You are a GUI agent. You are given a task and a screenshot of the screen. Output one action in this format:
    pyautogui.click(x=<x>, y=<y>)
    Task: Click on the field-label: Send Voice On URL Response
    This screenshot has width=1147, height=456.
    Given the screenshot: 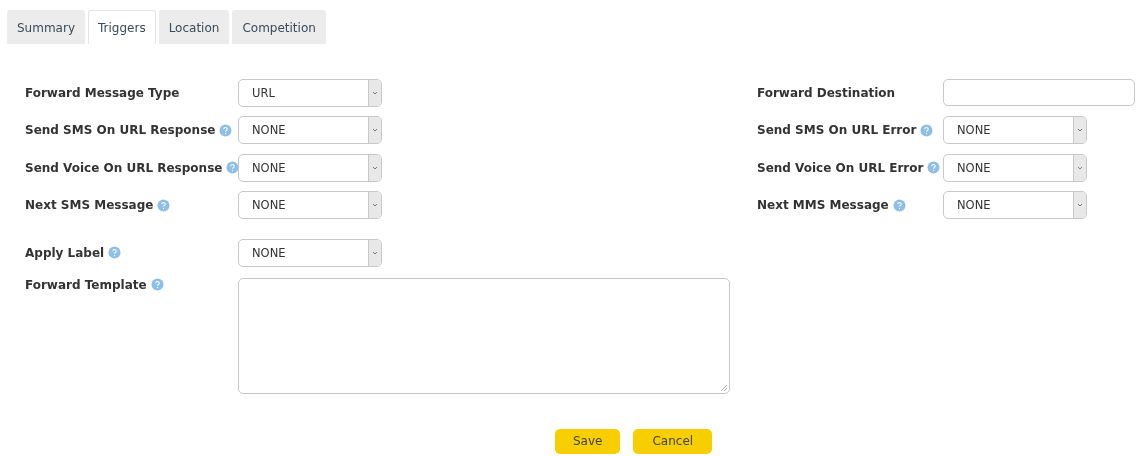 What is the action you would take?
    pyautogui.click(x=124, y=167)
    